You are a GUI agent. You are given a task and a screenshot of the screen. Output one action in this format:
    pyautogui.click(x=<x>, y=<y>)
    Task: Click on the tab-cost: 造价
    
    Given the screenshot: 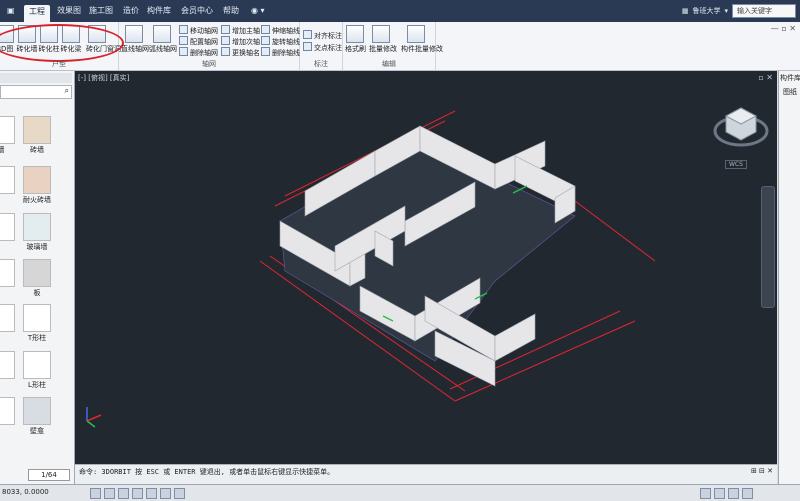 What is the action you would take?
    pyautogui.click(x=131, y=11)
    